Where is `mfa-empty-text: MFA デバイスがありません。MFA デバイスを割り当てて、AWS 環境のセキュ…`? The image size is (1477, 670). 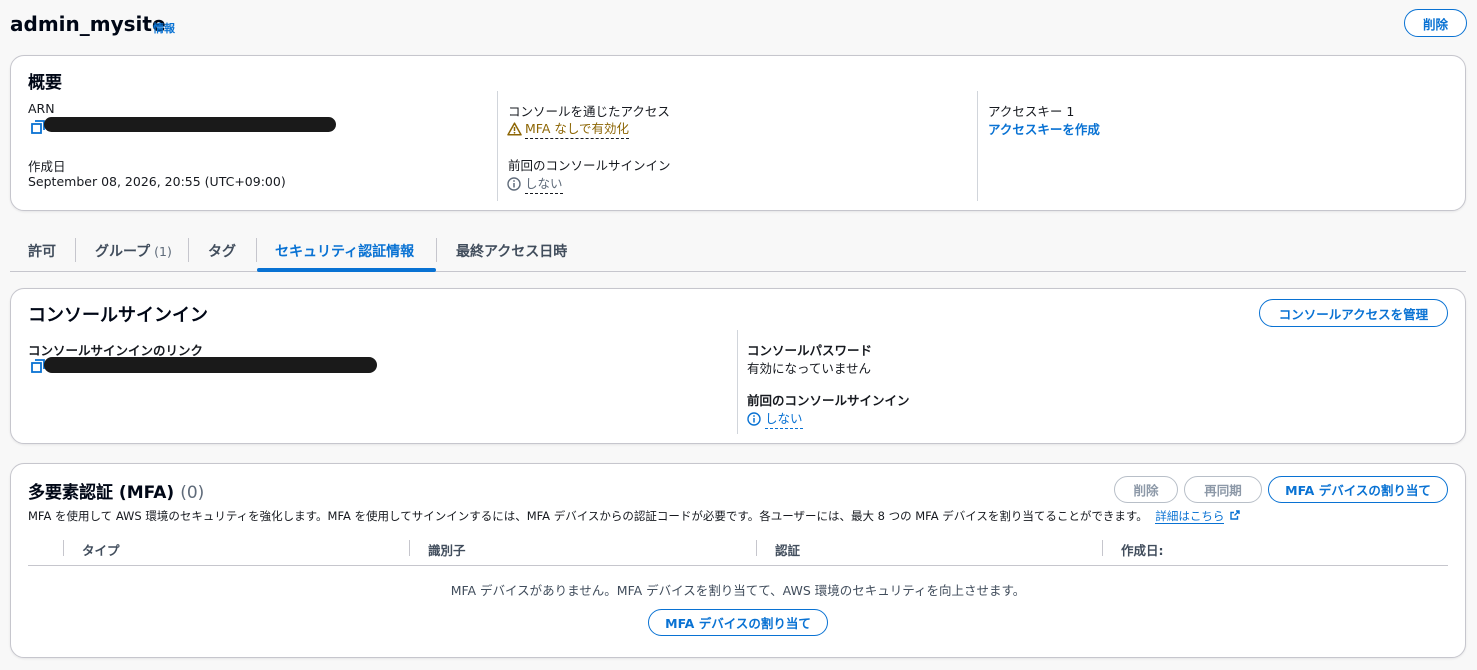
mfa-empty-text: MFA デバイスがありません。MFA デバイスを割り当てて、AWS 環境のセキュ… is located at coordinates (738, 590).